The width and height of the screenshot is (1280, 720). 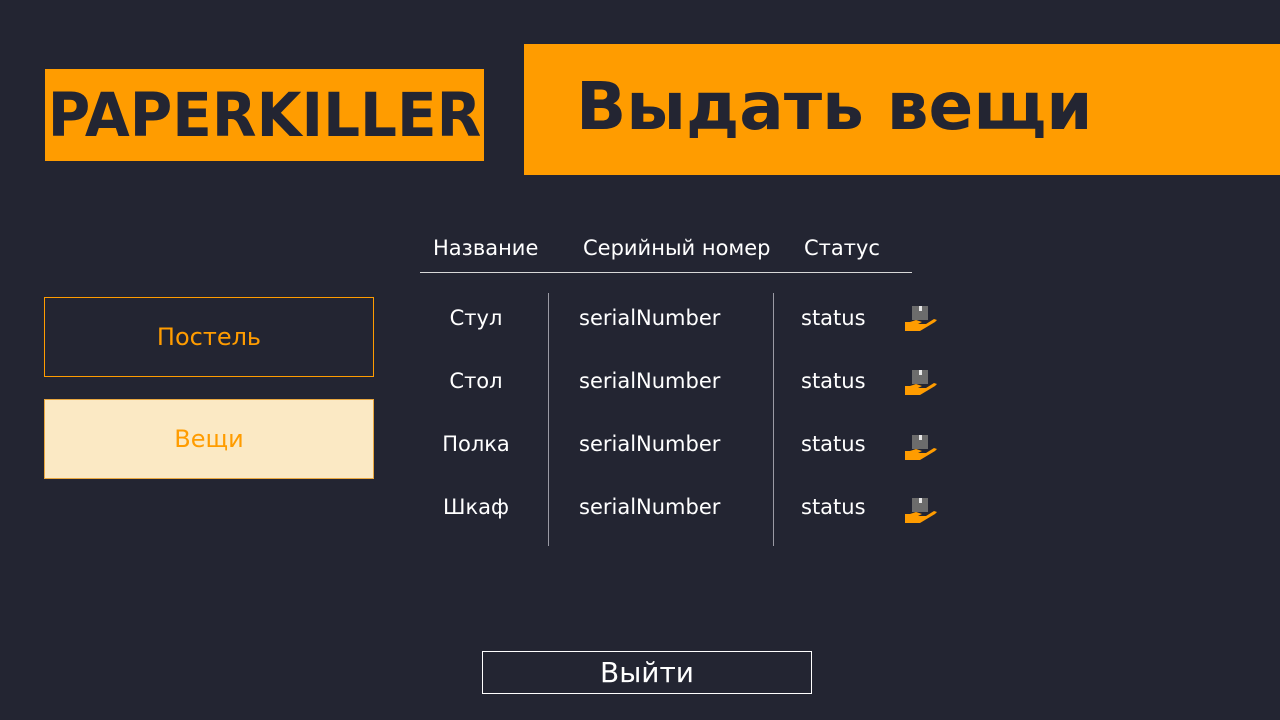 I want to click on sidebar-item-bedding: Постель, so click(x=209, y=337).